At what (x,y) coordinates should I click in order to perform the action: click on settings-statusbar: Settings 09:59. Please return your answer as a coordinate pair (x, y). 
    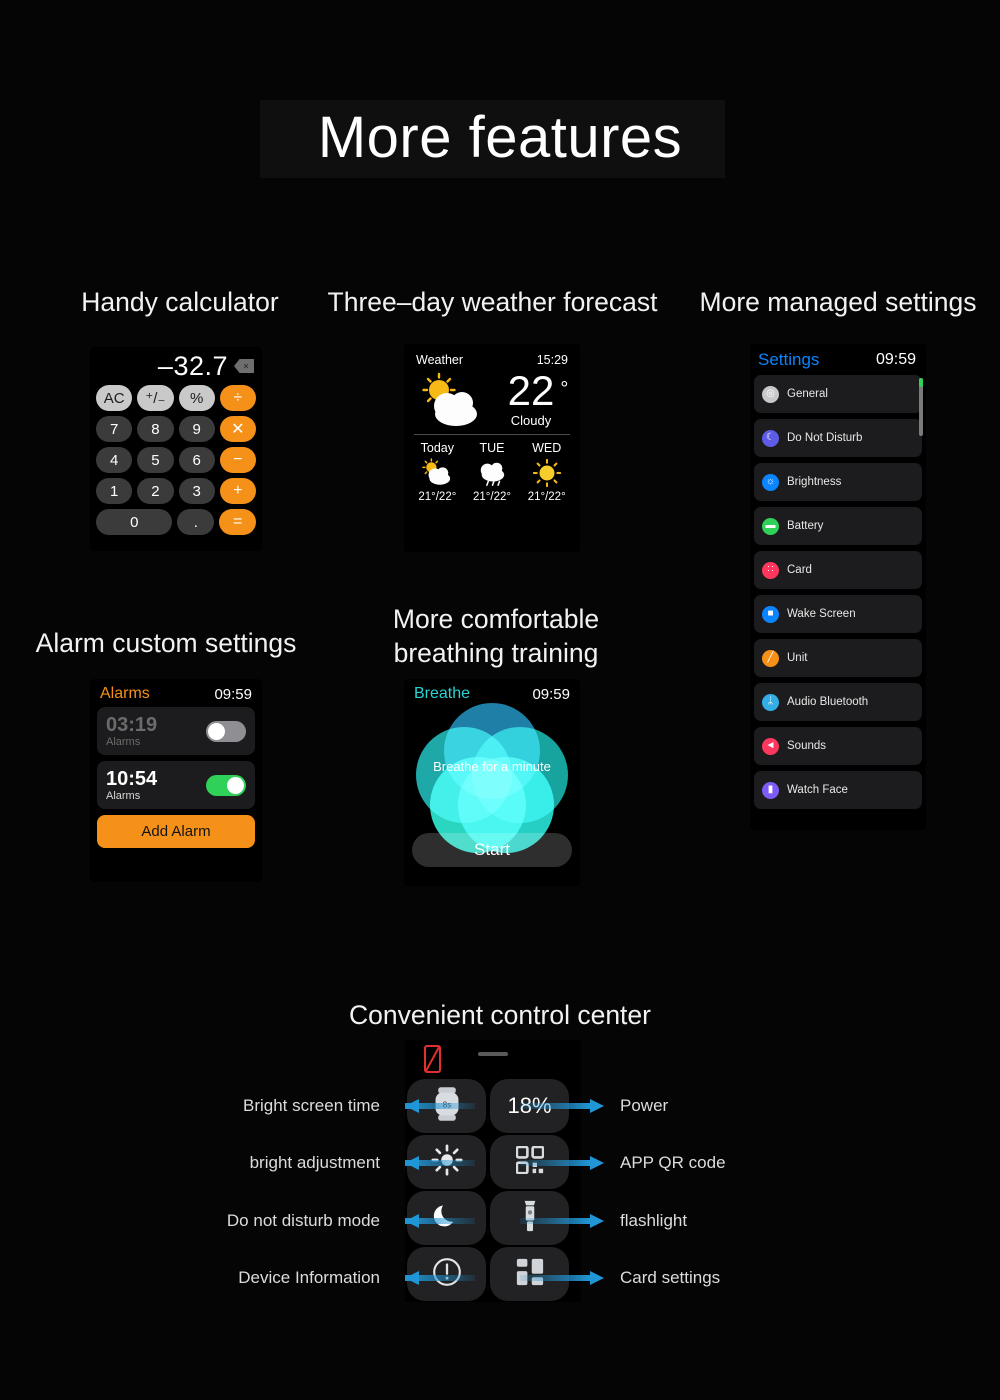
    Looking at the image, I should click on (838, 359).